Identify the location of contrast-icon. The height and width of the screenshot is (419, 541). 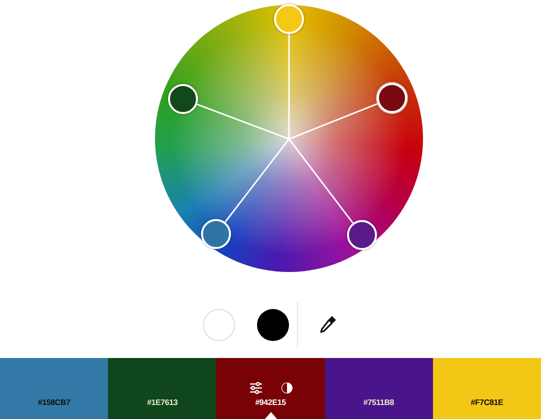
(286, 388).